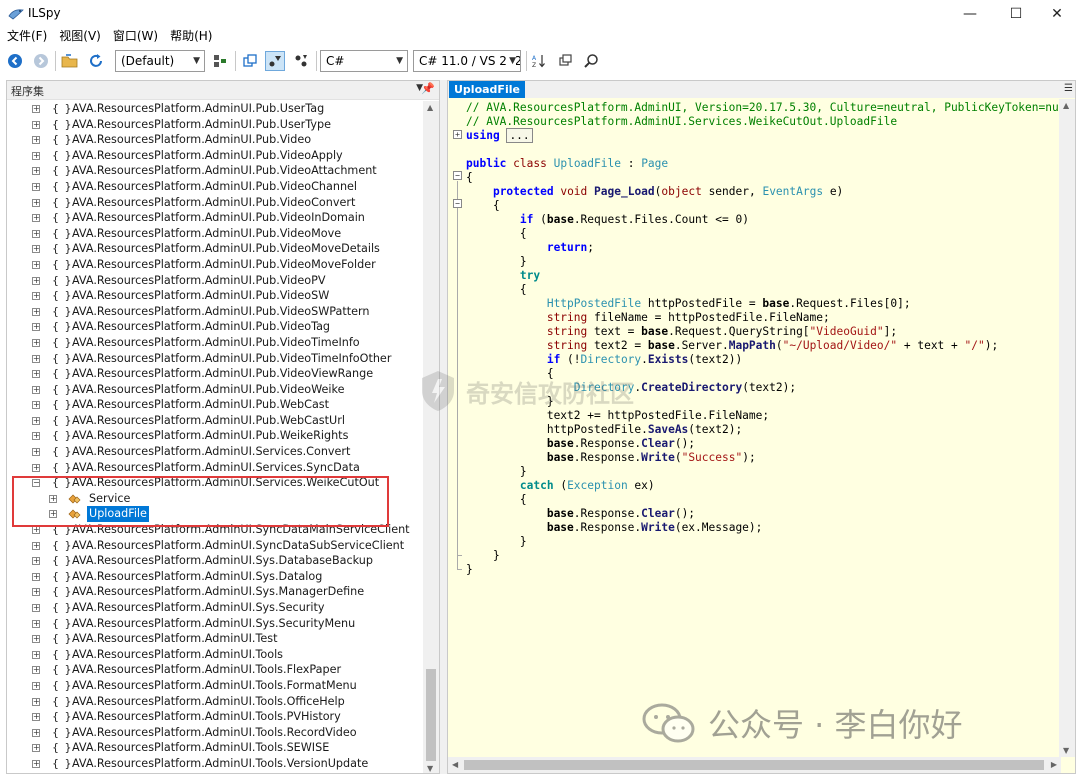 The image size is (1080, 781). What do you see at coordinates (216, 514) in the screenshot?
I see `tree-item: + UploadFile` at bounding box center [216, 514].